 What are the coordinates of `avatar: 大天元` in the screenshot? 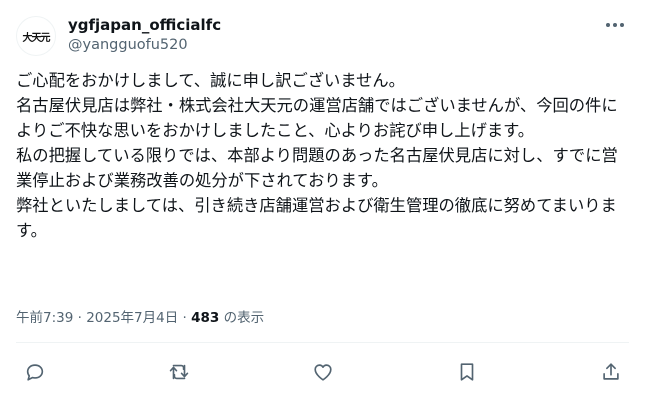 It's located at (36, 36).